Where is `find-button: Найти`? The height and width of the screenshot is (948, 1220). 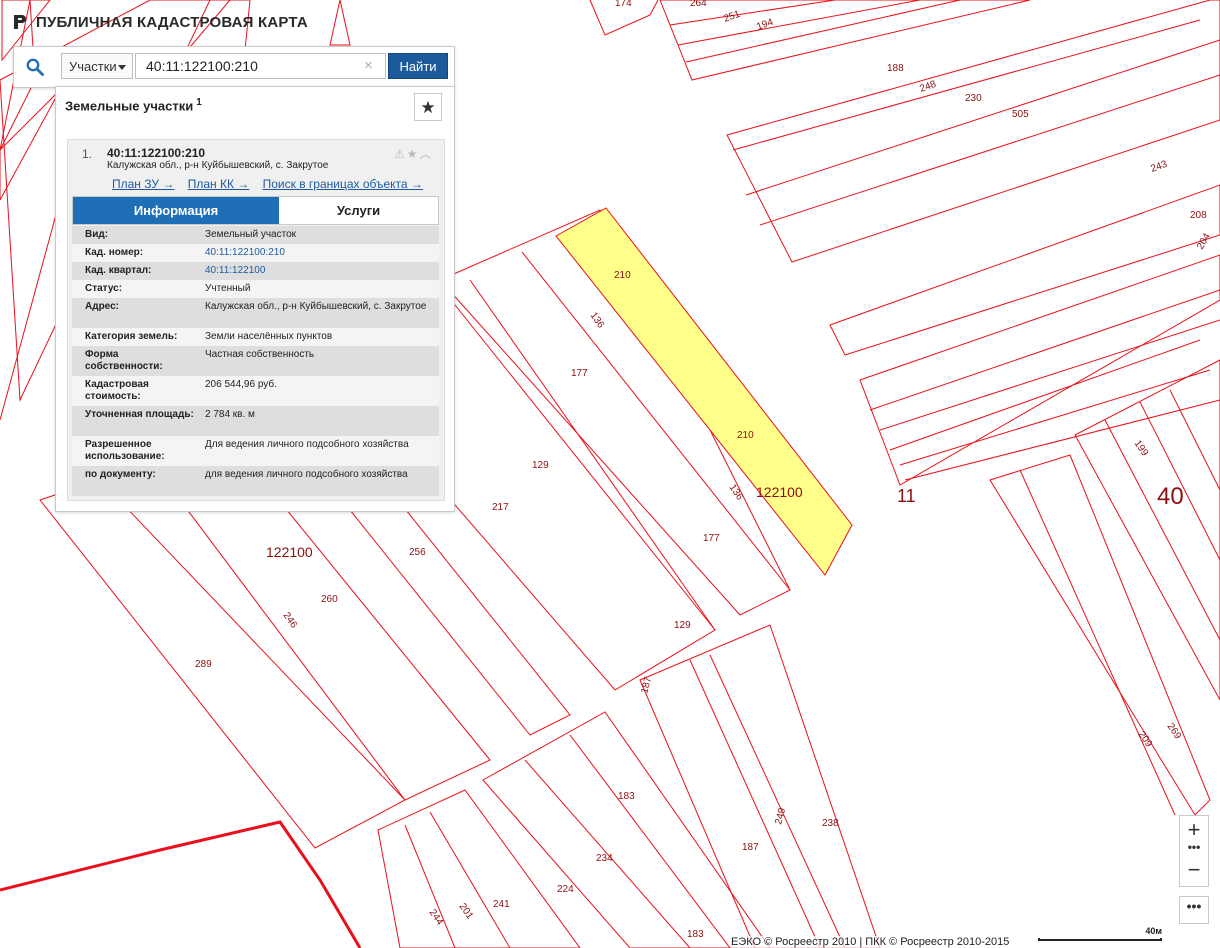
find-button: Найти is located at coordinates (418, 66).